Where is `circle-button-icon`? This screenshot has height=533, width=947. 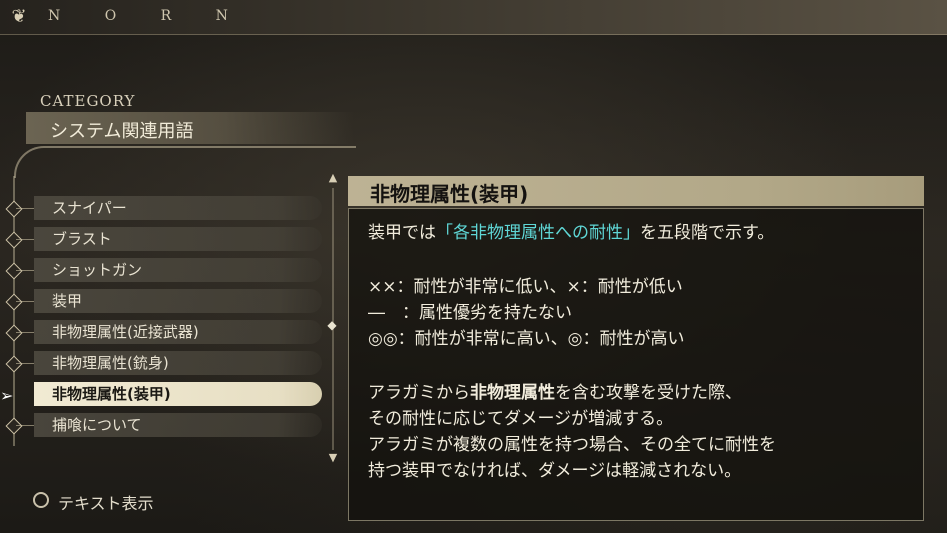
circle-button-icon is located at coordinates (41, 500).